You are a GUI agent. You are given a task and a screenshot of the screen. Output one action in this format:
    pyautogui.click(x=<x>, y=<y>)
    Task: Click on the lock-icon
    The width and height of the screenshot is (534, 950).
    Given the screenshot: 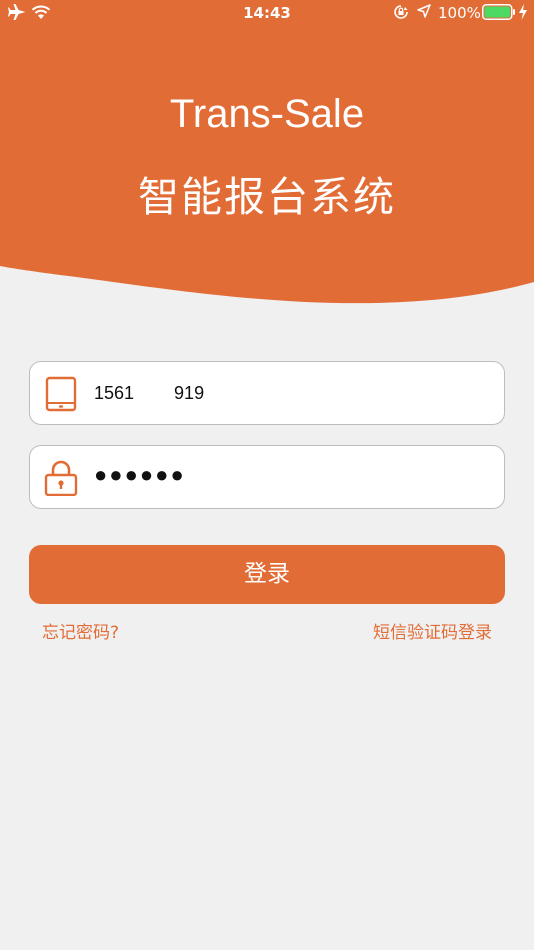 What is the action you would take?
    pyautogui.click(x=61, y=478)
    